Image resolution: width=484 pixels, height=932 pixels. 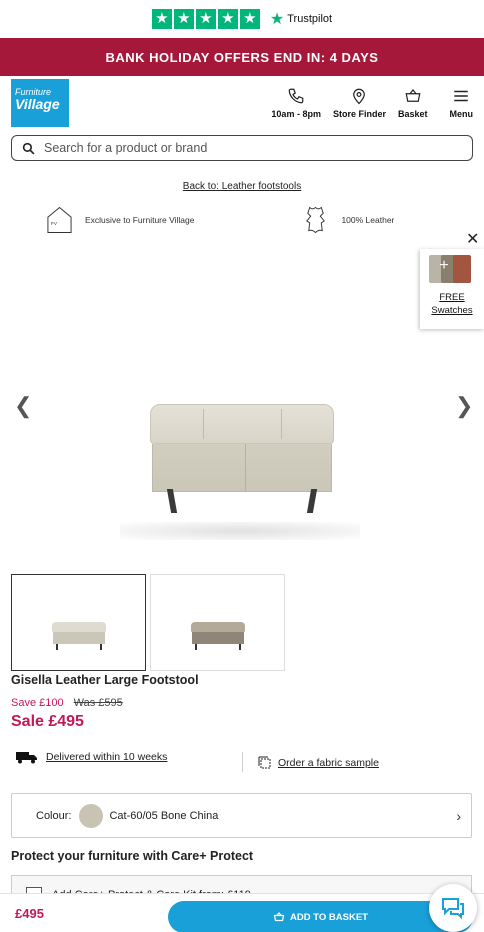 I want to click on usp-exclusive-label: Exclusive to Furniture Village, so click(x=140, y=220).